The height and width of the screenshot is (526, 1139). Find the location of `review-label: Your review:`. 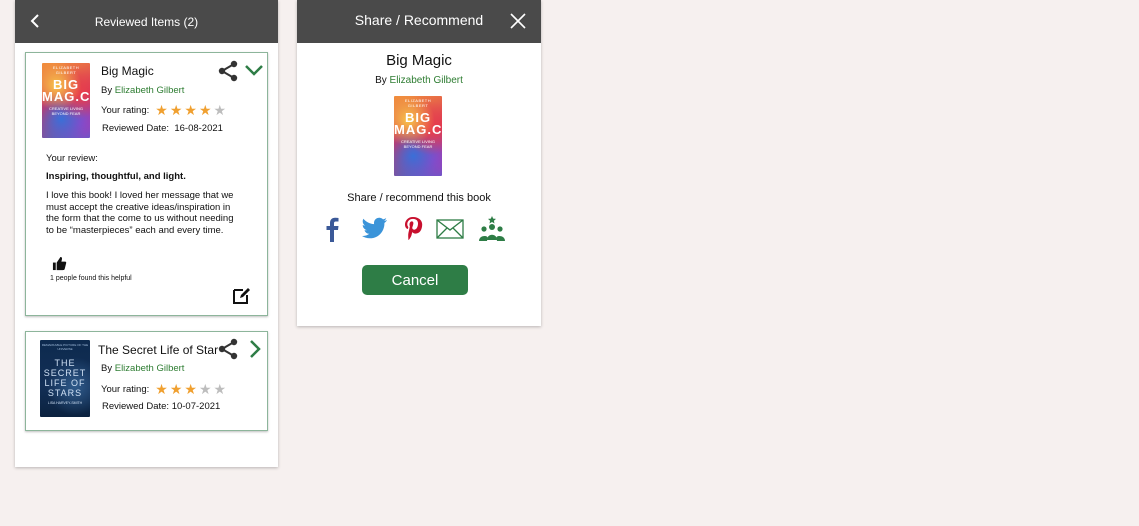

review-label: Your review: is located at coordinates (72, 158).